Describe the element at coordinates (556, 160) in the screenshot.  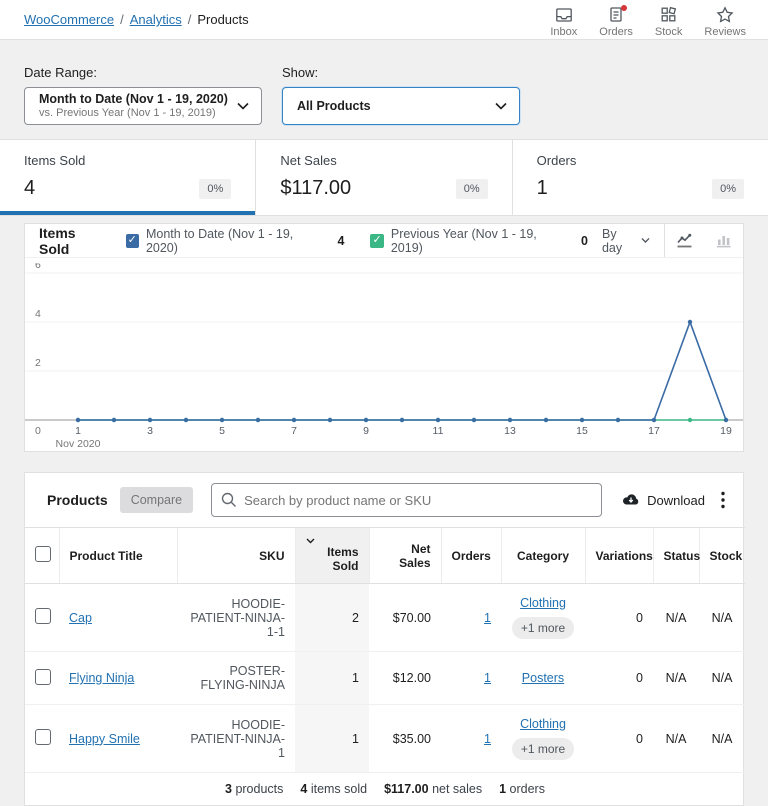
I see `card-label: Orders` at that location.